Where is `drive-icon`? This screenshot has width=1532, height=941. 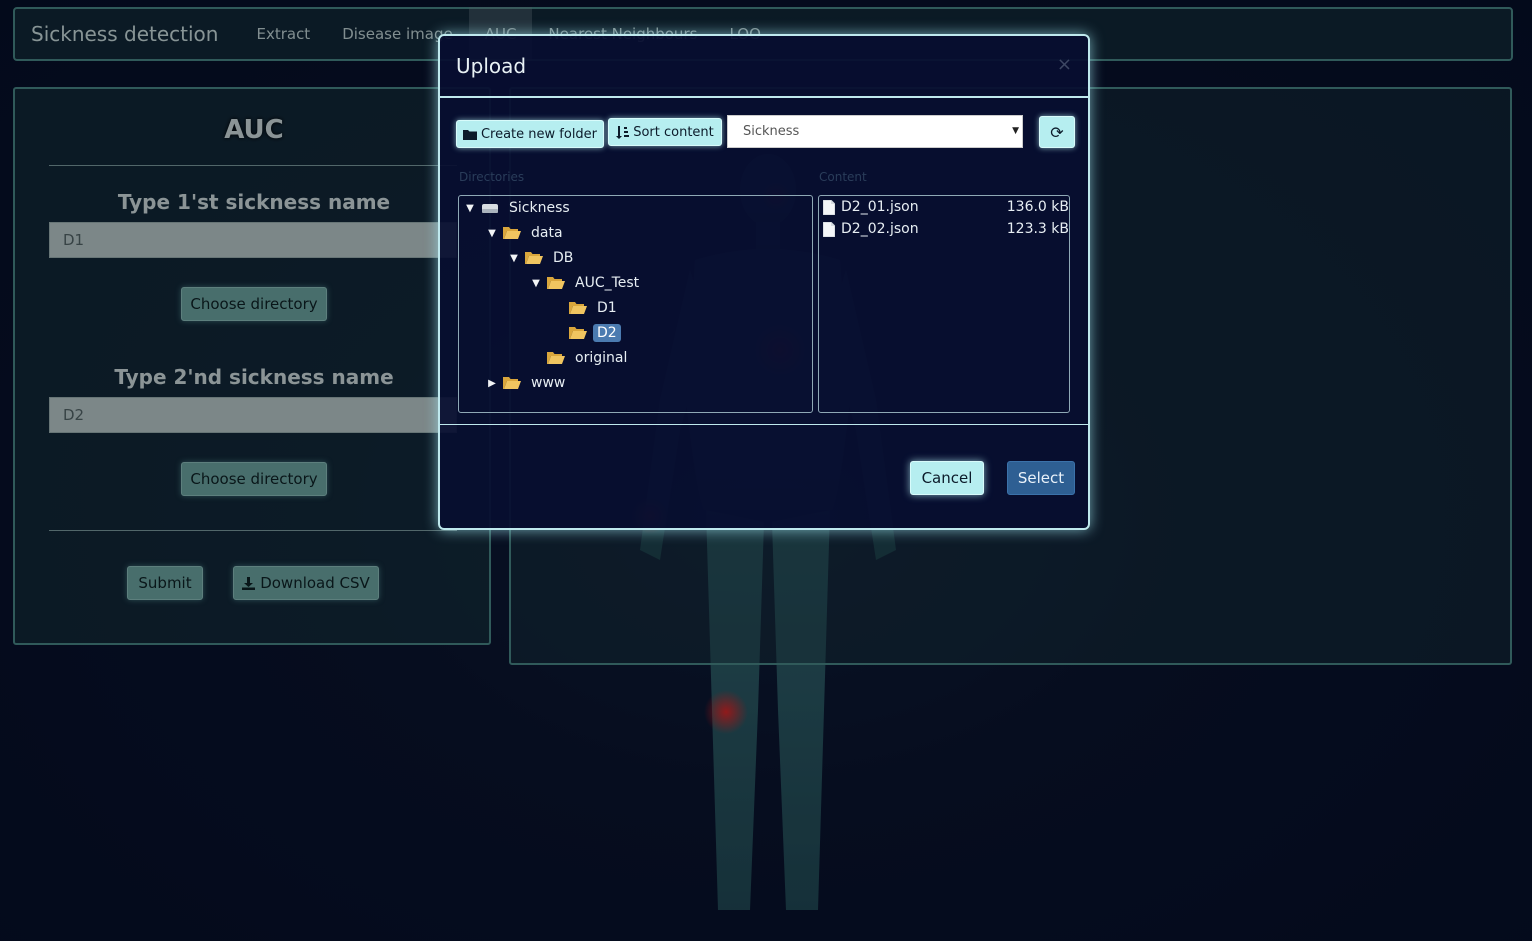 drive-icon is located at coordinates (490, 208).